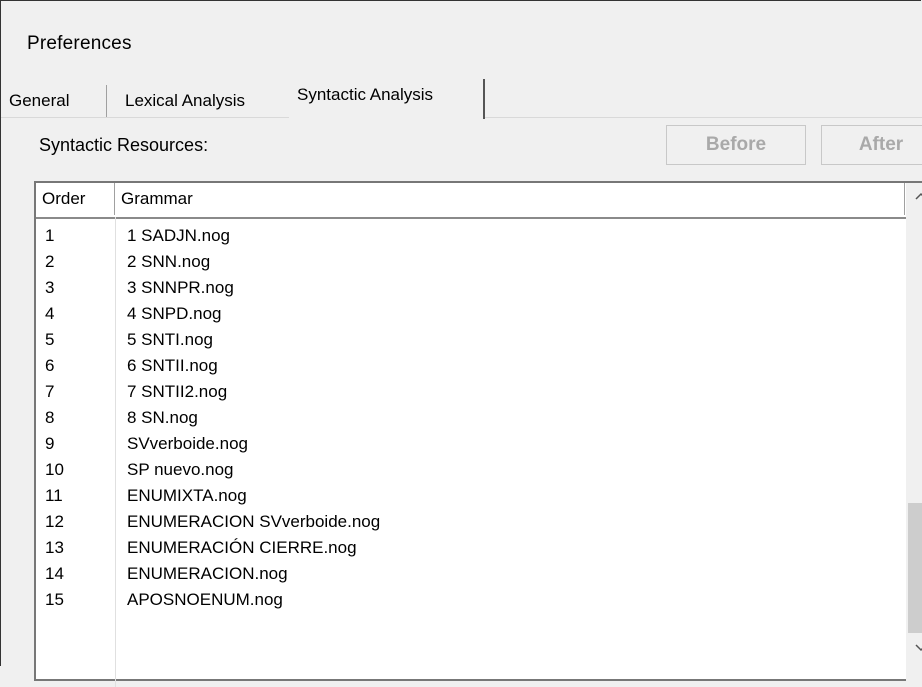  I want to click on grammar-cell: 6 SNTII.nog, so click(172, 365).